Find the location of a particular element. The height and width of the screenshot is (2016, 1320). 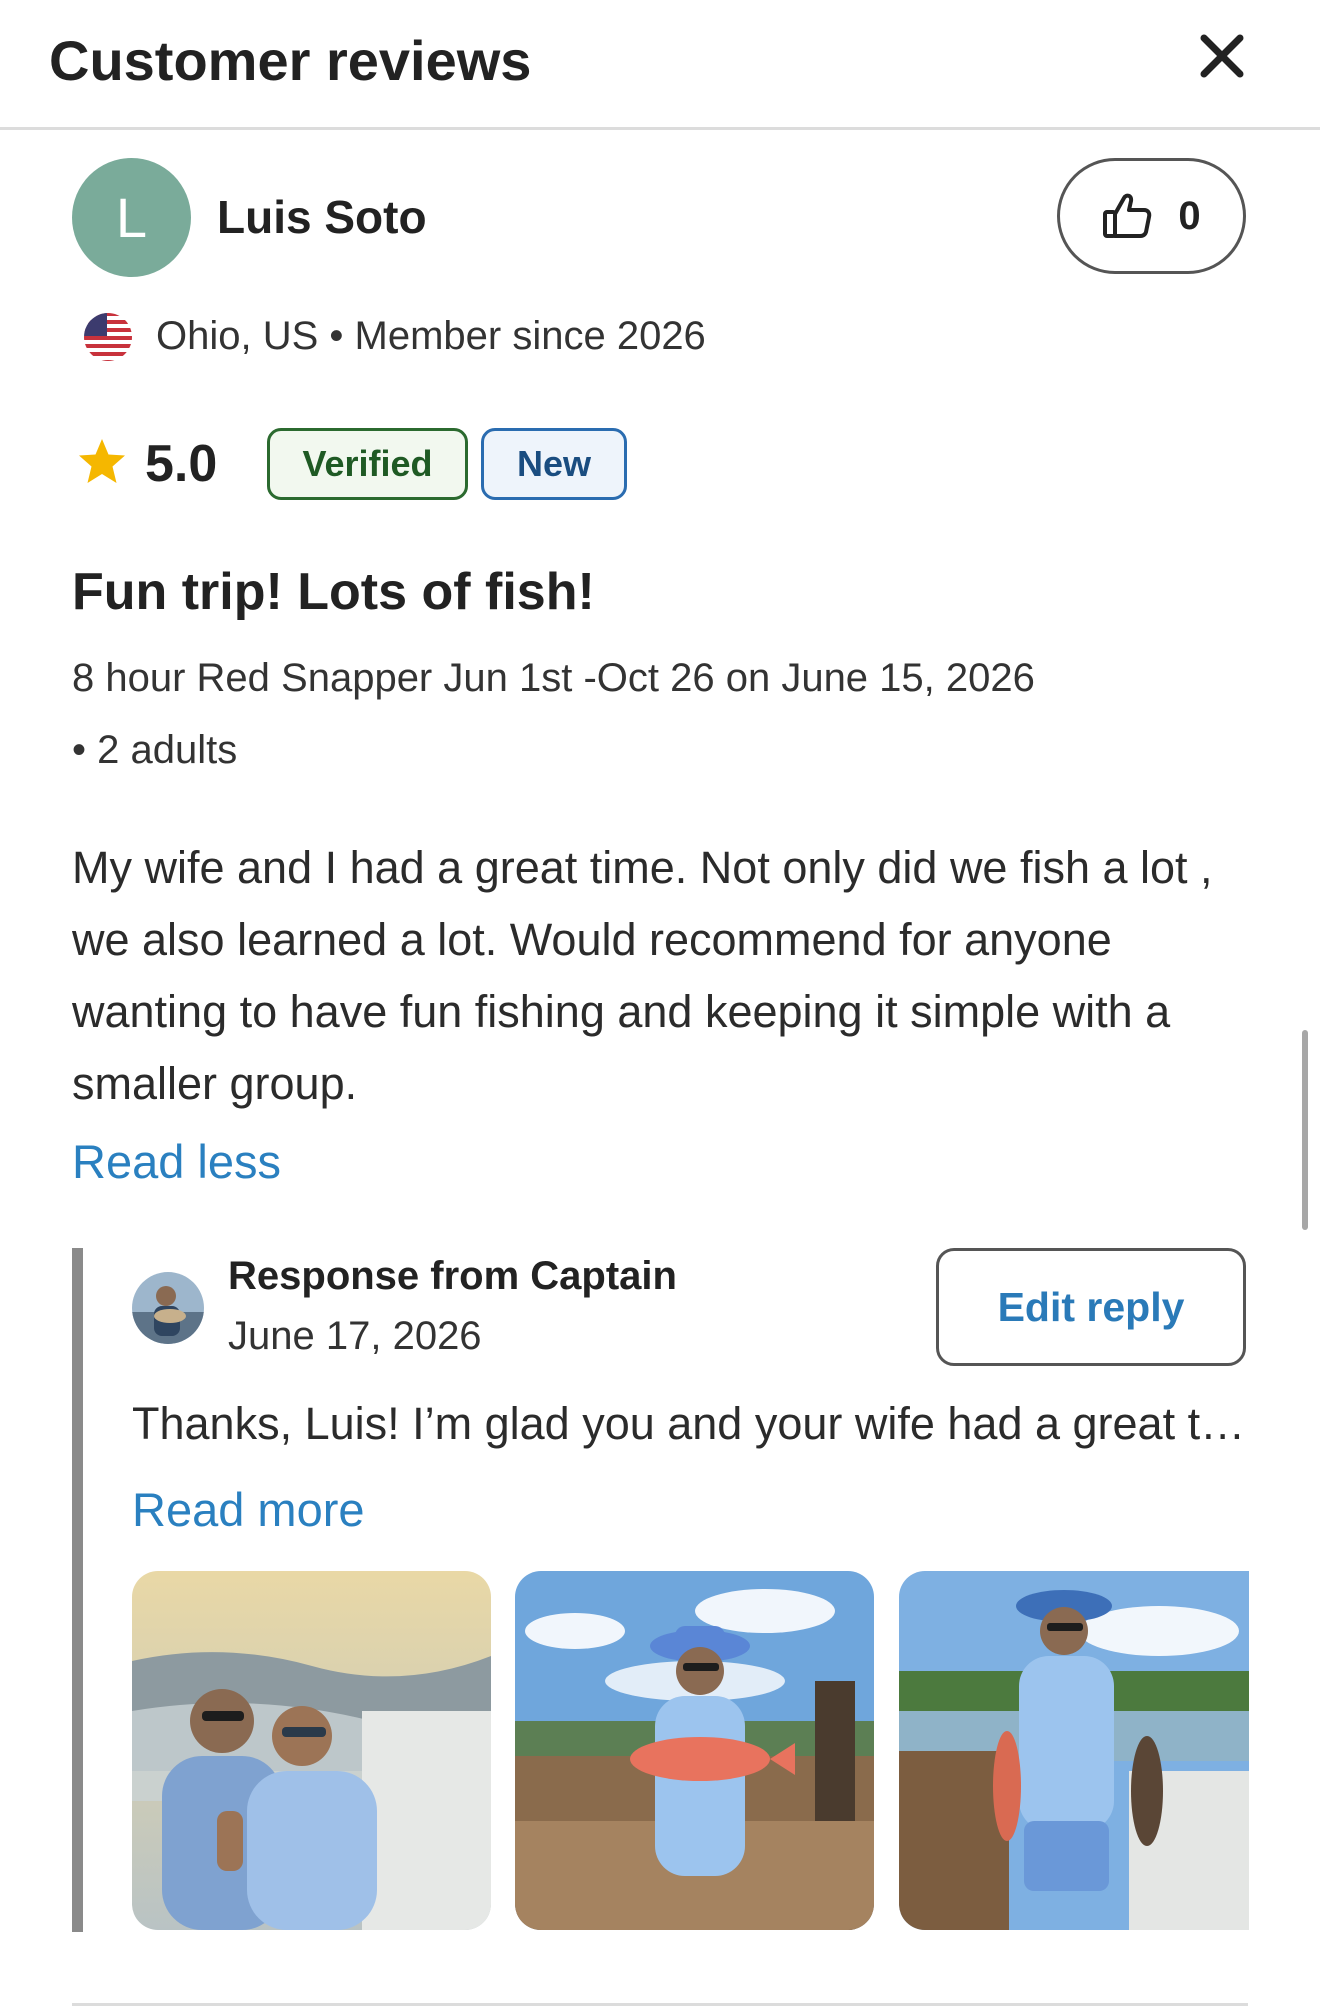

modal-header: Customer reviews is located at coordinates (660, 65).